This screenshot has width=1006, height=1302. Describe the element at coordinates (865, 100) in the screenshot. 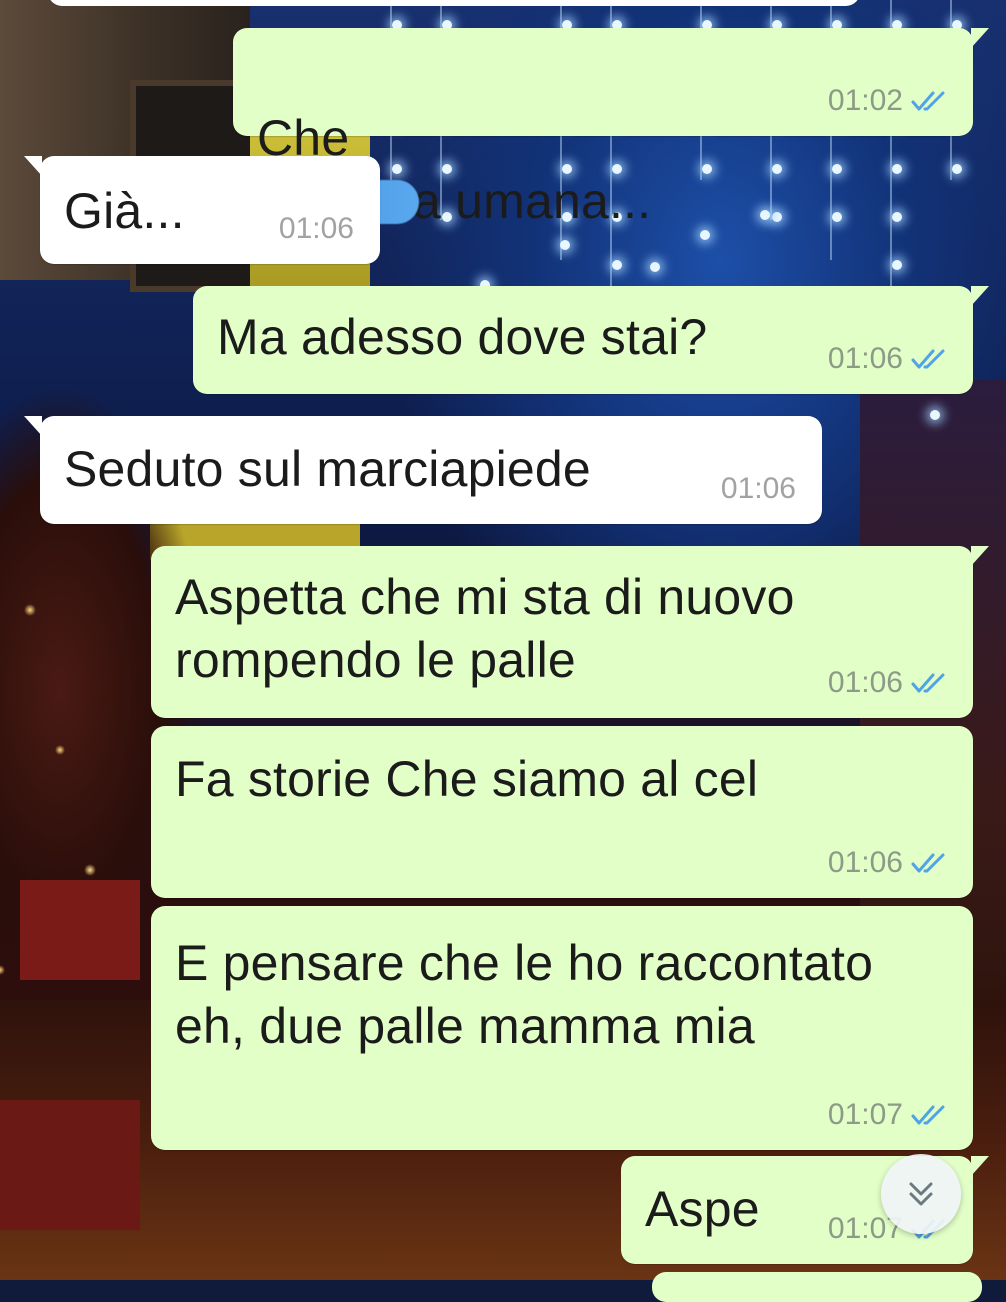

I see `message-time: 01:02` at that location.